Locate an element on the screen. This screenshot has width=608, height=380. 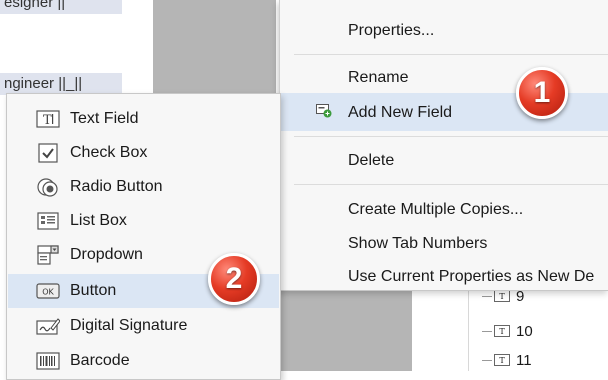
dropdown-icon is located at coordinates (48, 255).